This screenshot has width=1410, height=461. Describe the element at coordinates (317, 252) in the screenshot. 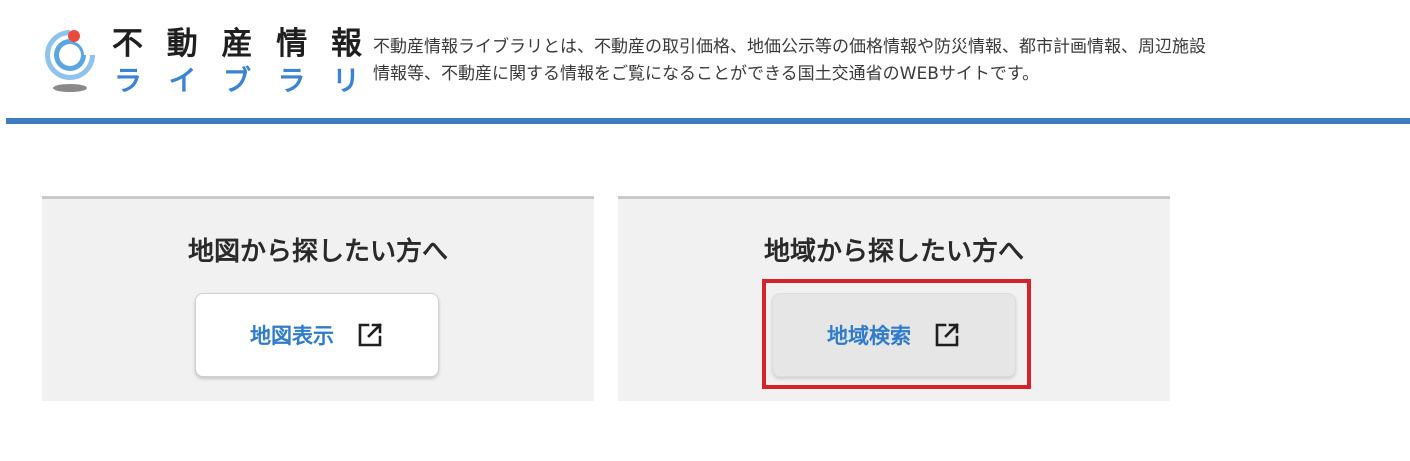

I see `panel-title: 地図から探したい方へ` at that location.